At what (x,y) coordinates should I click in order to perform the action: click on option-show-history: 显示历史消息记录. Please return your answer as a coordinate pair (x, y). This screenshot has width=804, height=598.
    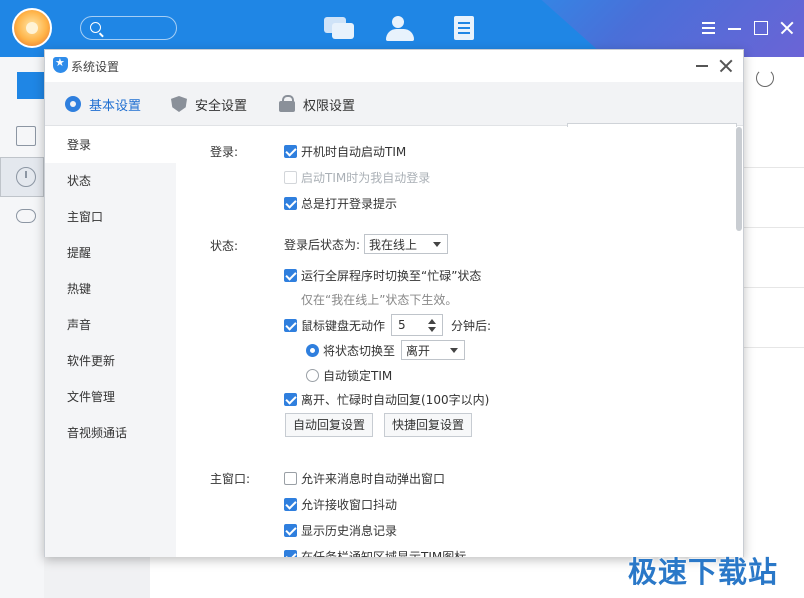
    Looking at the image, I should click on (340, 530).